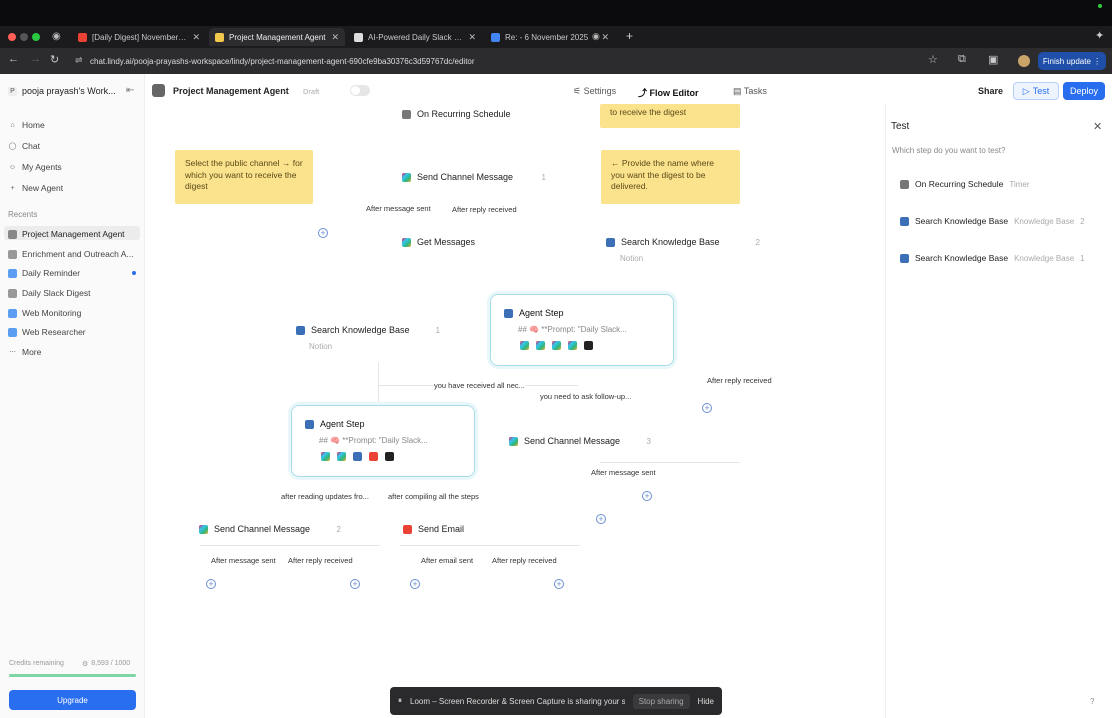  I want to click on tab-notion: AI-Powered Daily Slack Digest ✕, so click(415, 37).